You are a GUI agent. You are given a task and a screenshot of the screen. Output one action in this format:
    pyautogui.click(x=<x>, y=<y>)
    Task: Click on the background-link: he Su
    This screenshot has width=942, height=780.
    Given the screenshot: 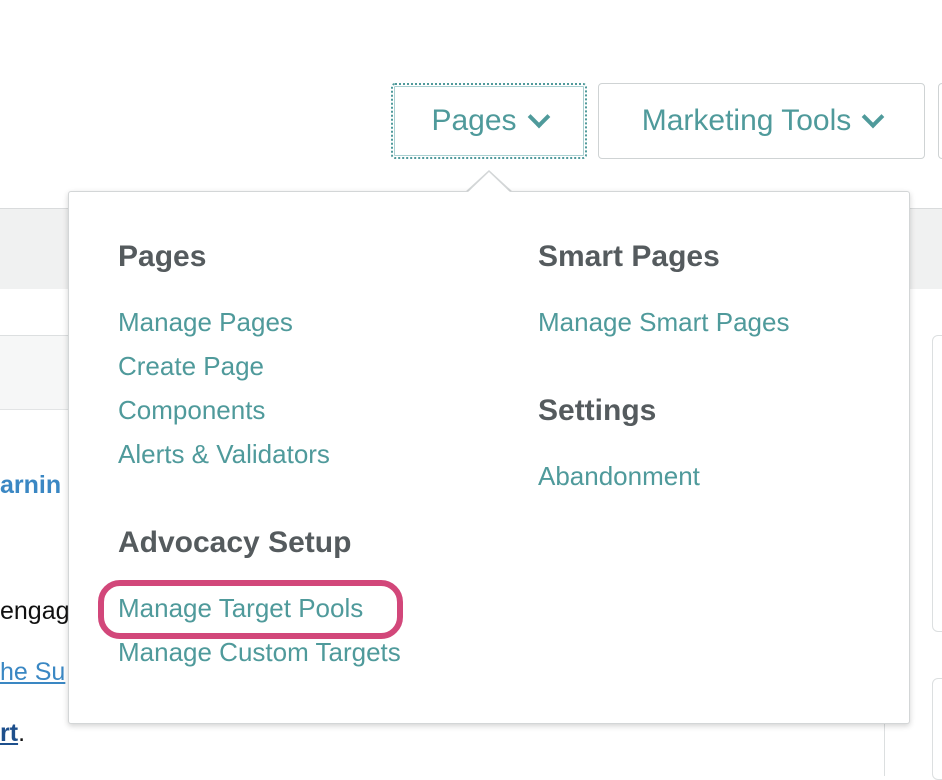 What is the action you would take?
    pyautogui.click(x=35, y=672)
    